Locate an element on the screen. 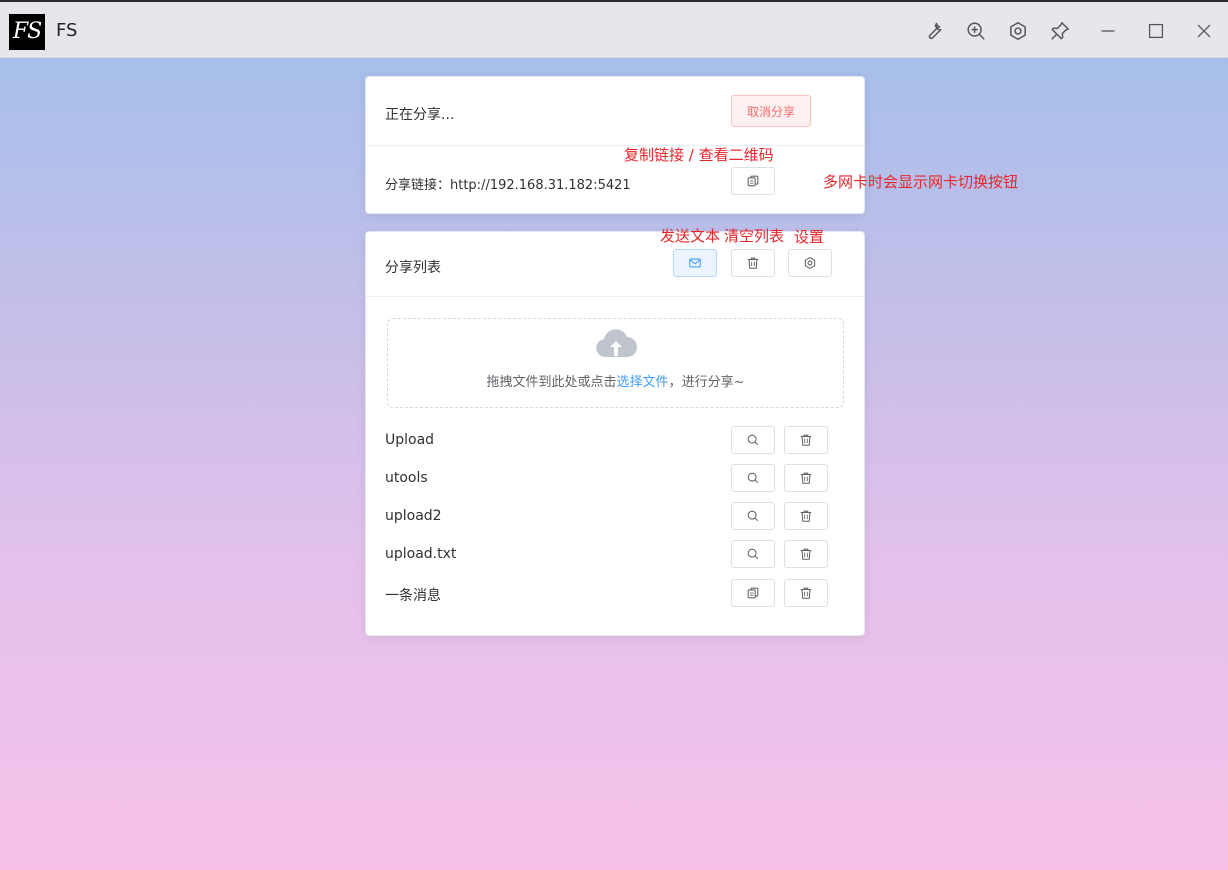  app-logo: FS is located at coordinates (27, 32).